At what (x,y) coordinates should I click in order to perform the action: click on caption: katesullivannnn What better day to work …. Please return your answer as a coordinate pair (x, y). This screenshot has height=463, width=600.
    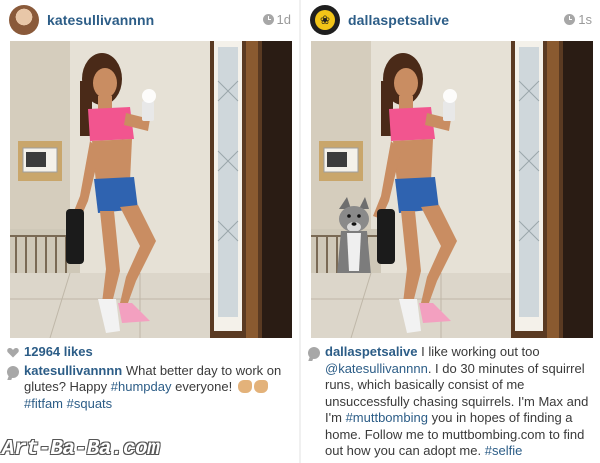
    Looking at the image, I should click on (151, 388).